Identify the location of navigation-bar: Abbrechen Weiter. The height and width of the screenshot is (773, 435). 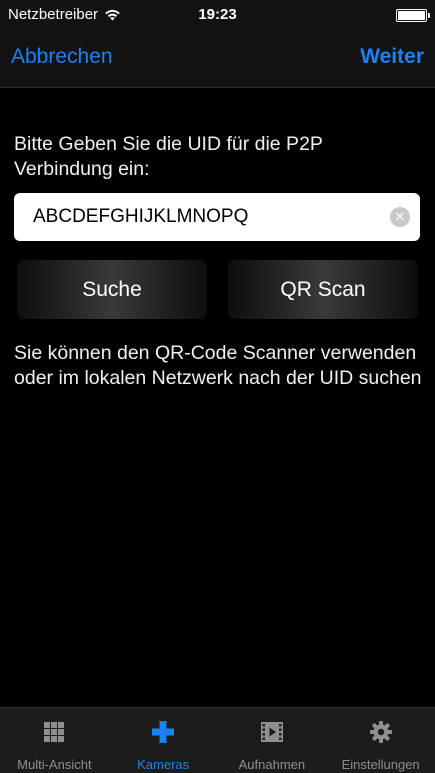
(217, 60).